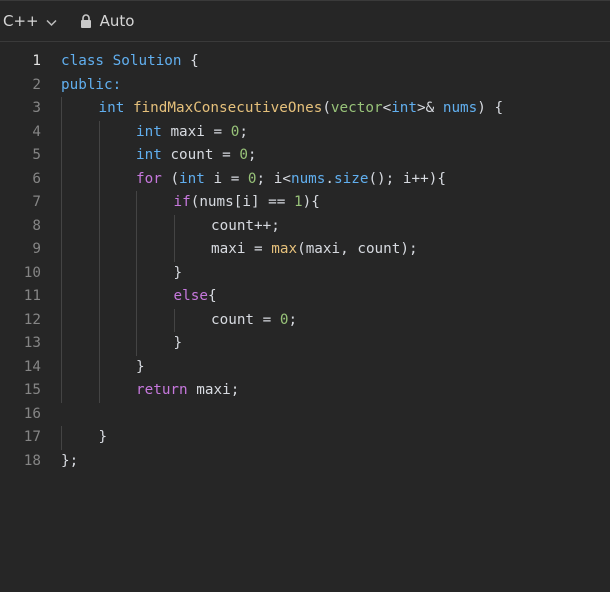 The height and width of the screenshot is (592, 610). What do you see at coordinates (32, 319) in the screenshot?
I see `line-number: 12` at bounding box center [32, 319].